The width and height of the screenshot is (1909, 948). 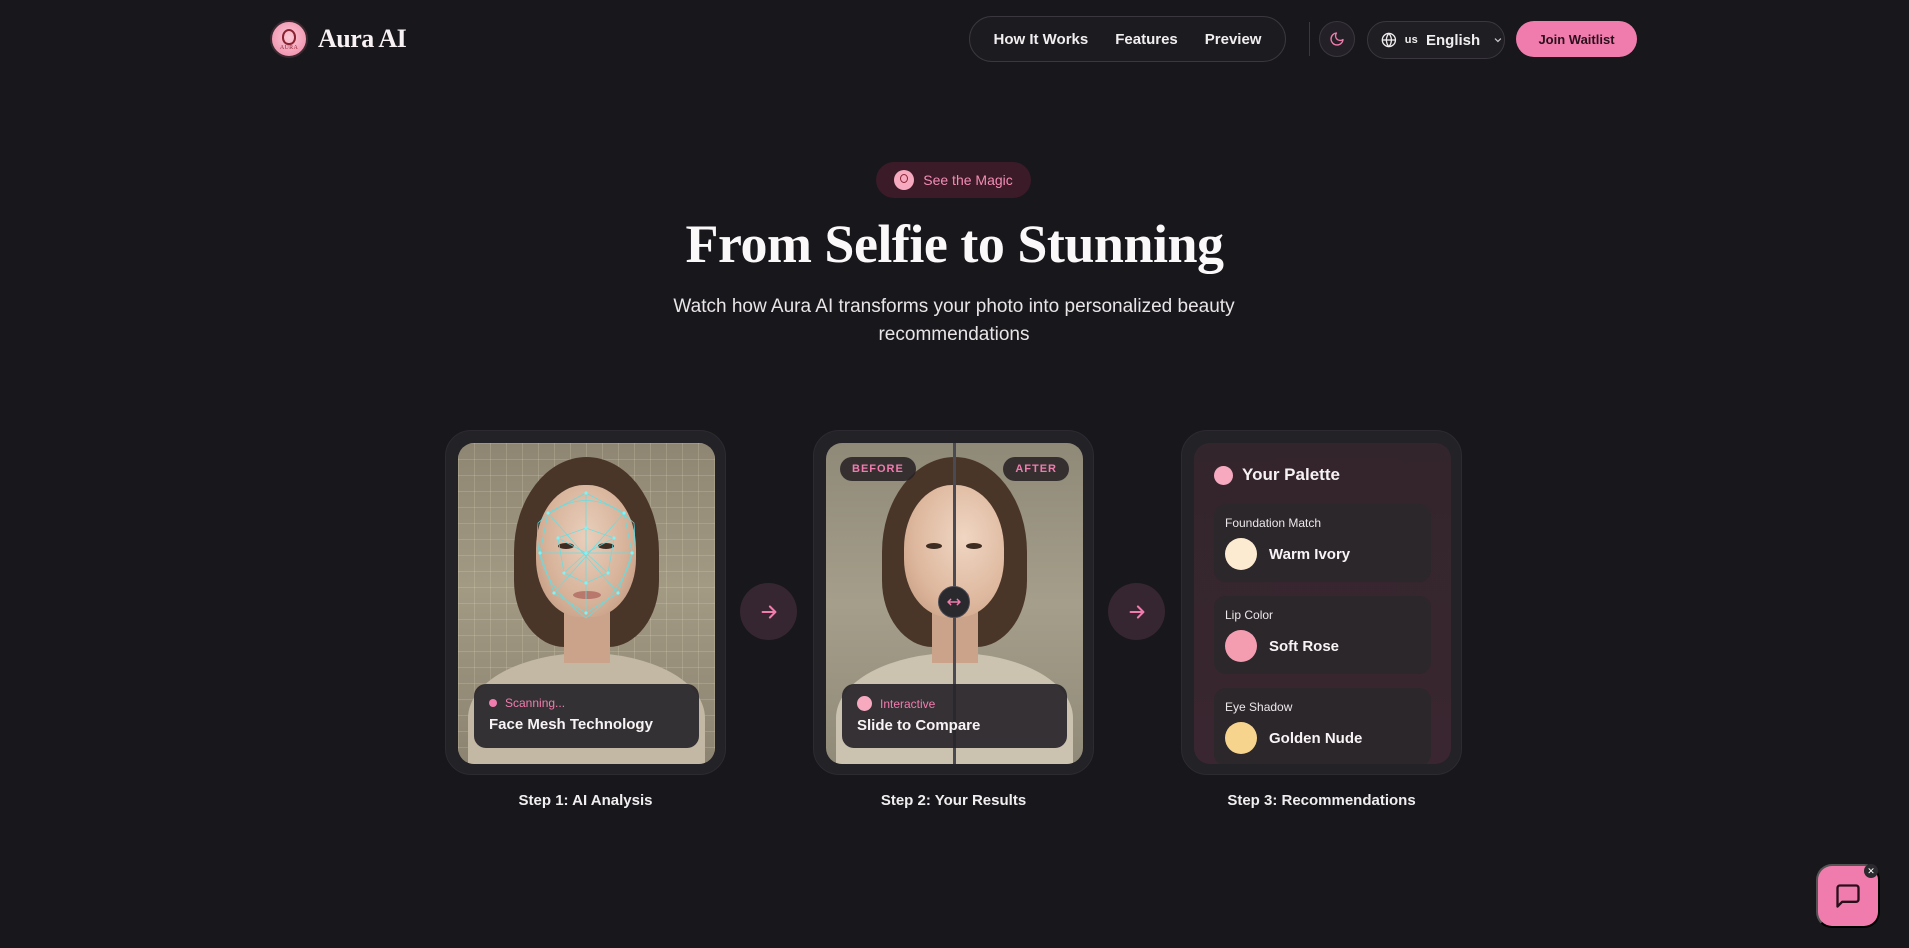 What do you see at coordinates (1576, 39) in the screenshot?
I see `join-waitlist-button: Join Waitlist` at bounding box center [1576, 39].